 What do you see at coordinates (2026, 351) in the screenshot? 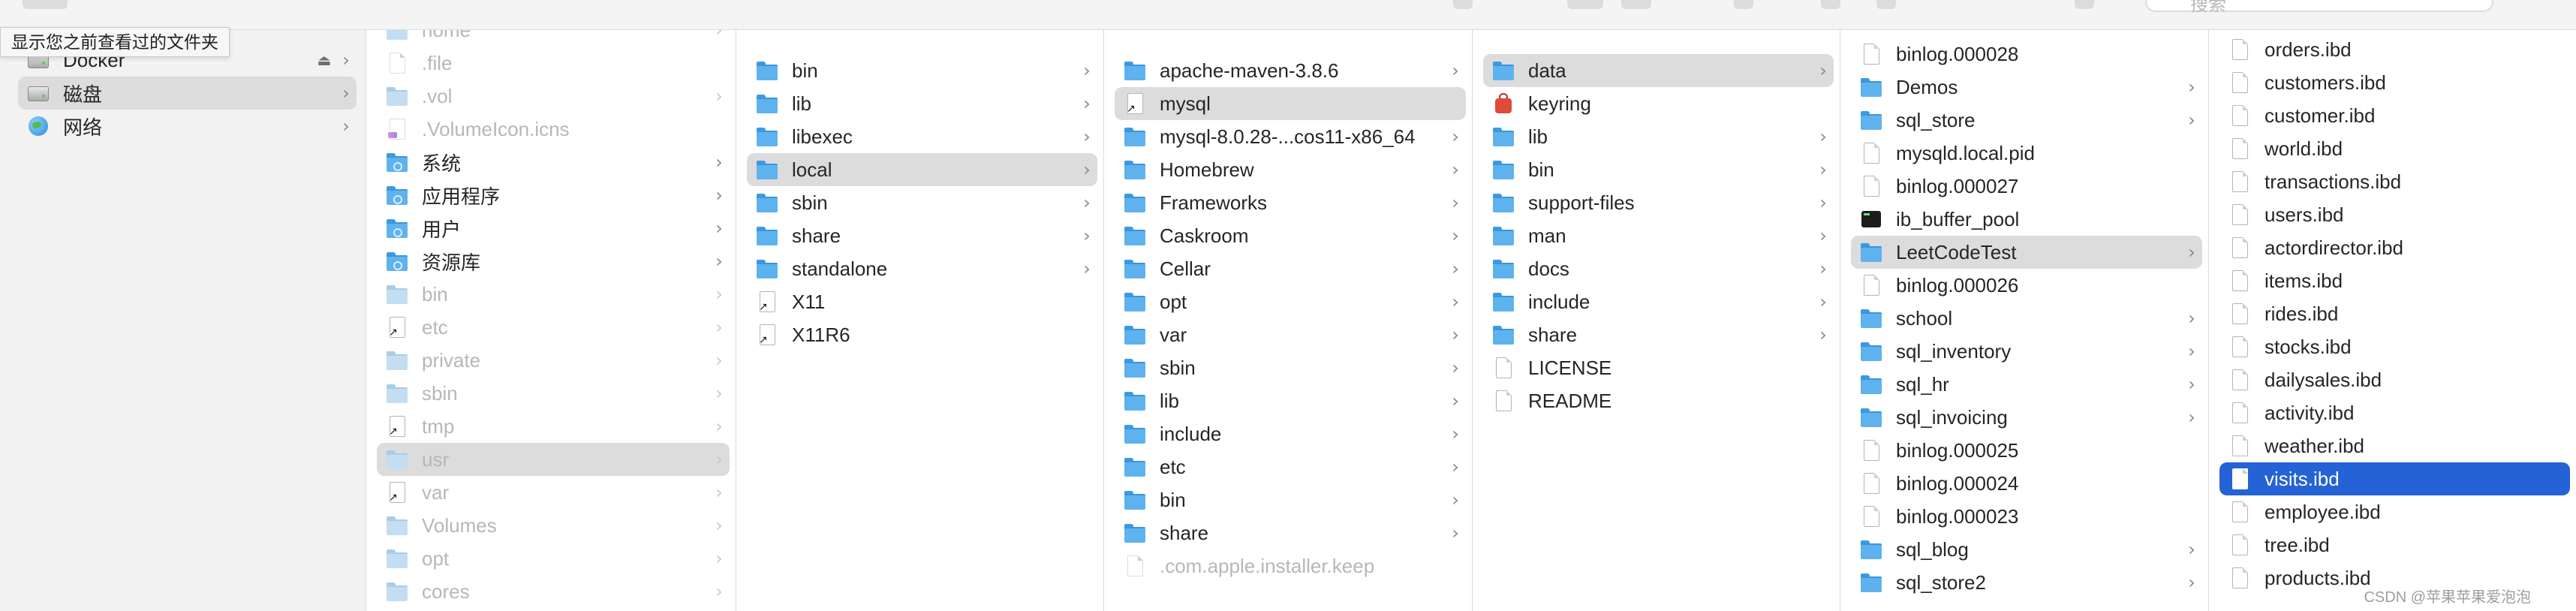
I see `folder-row: sql_inventory ›` at bounding box center [2026, 351].